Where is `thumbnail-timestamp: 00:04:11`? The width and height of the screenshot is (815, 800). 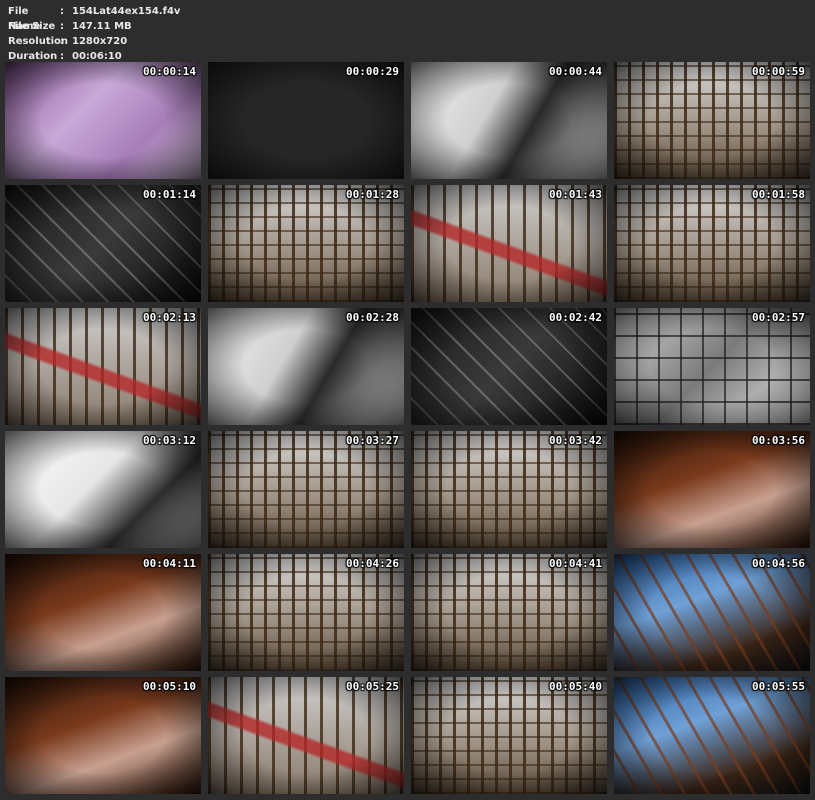 thumbnail-timestamp: 00:04:11 is located at coordinates (169, 563).